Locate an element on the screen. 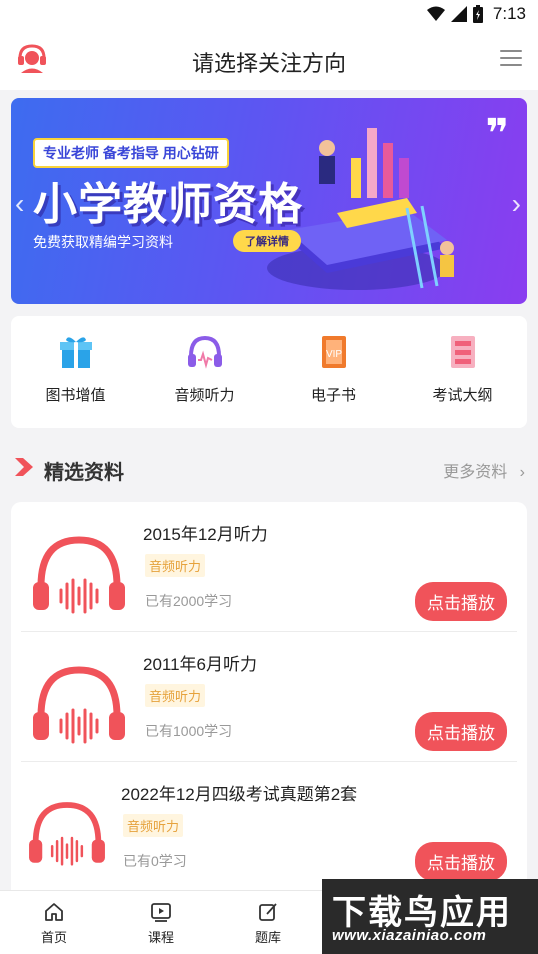  banner-subtitle: 免费获取精编学习资料 is located at coordinates (103, 242).